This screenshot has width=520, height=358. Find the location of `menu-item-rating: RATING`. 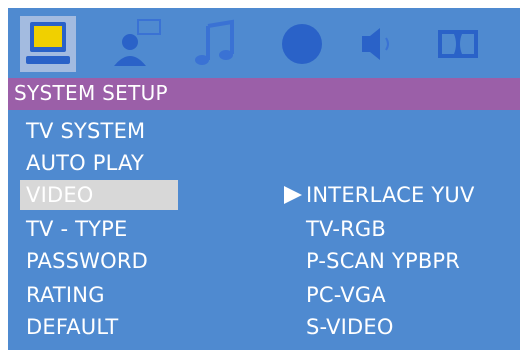

menu-item-rating: RATING is located at coordinates (65, 295).